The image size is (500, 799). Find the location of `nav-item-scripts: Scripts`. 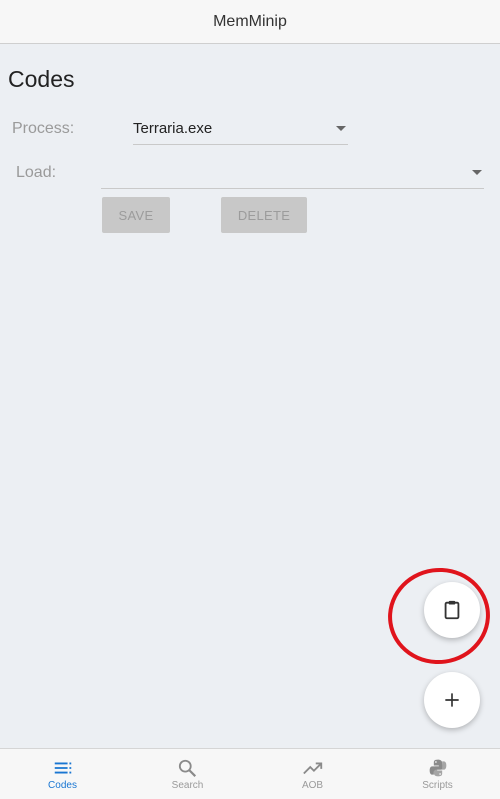

nav-item-scripts: Scripts is located at coordinates (437, 774).